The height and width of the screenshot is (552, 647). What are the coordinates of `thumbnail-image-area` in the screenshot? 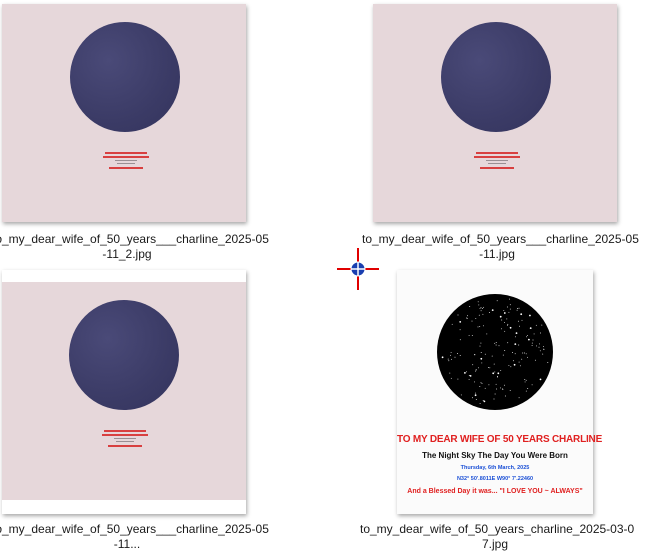 It's located at (124, 391).